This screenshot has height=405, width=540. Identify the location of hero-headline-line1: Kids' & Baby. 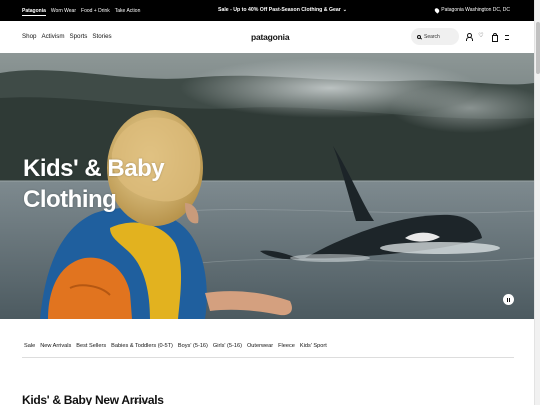
(94, 168).